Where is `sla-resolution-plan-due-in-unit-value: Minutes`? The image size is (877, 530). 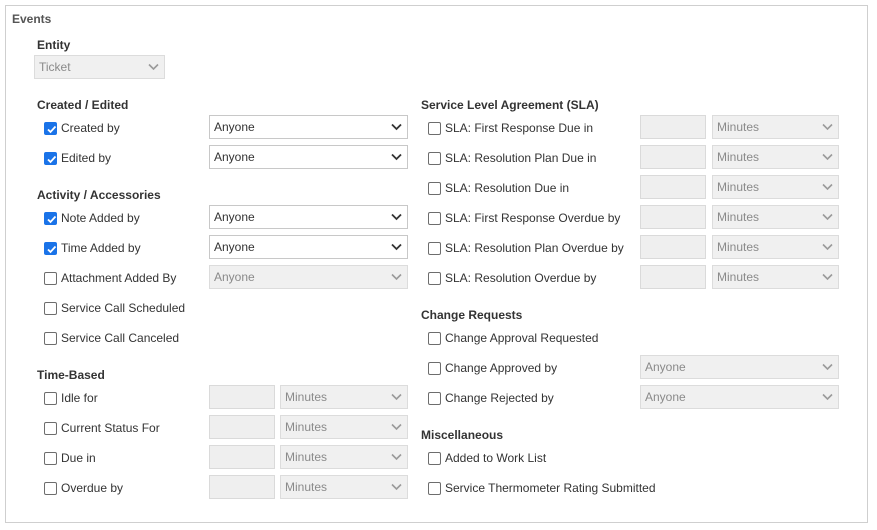
sla-resolution-plan-due-in-unit-value: Minutes is located at coordinates (738, 157).